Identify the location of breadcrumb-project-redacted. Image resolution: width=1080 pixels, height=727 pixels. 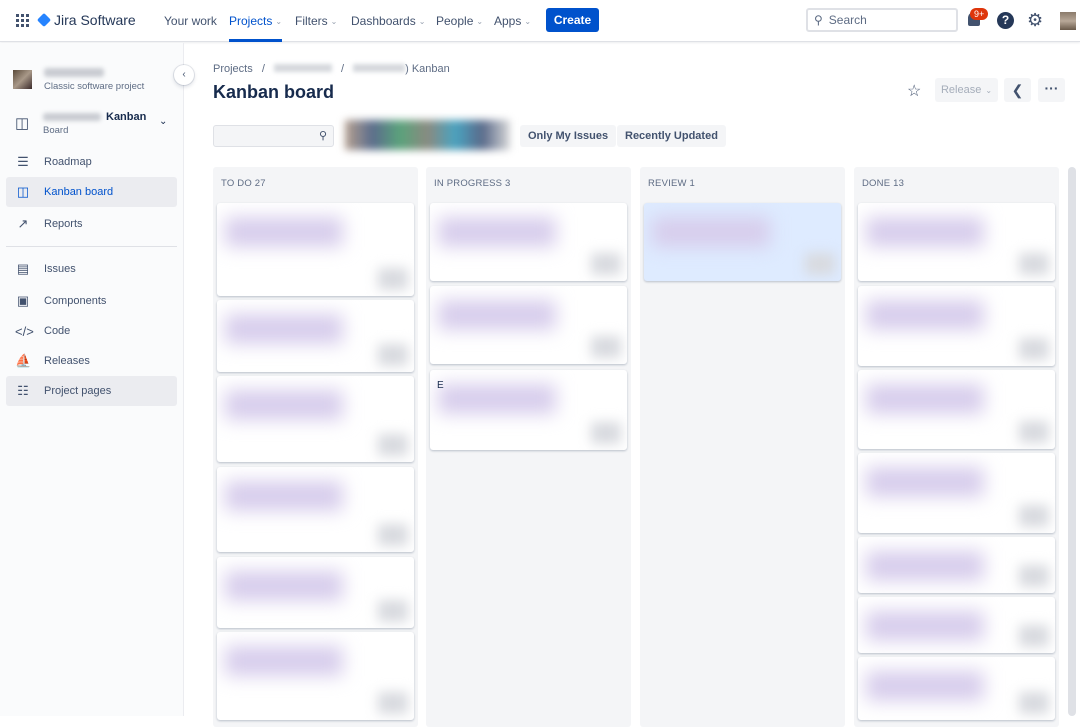
(302, 68).